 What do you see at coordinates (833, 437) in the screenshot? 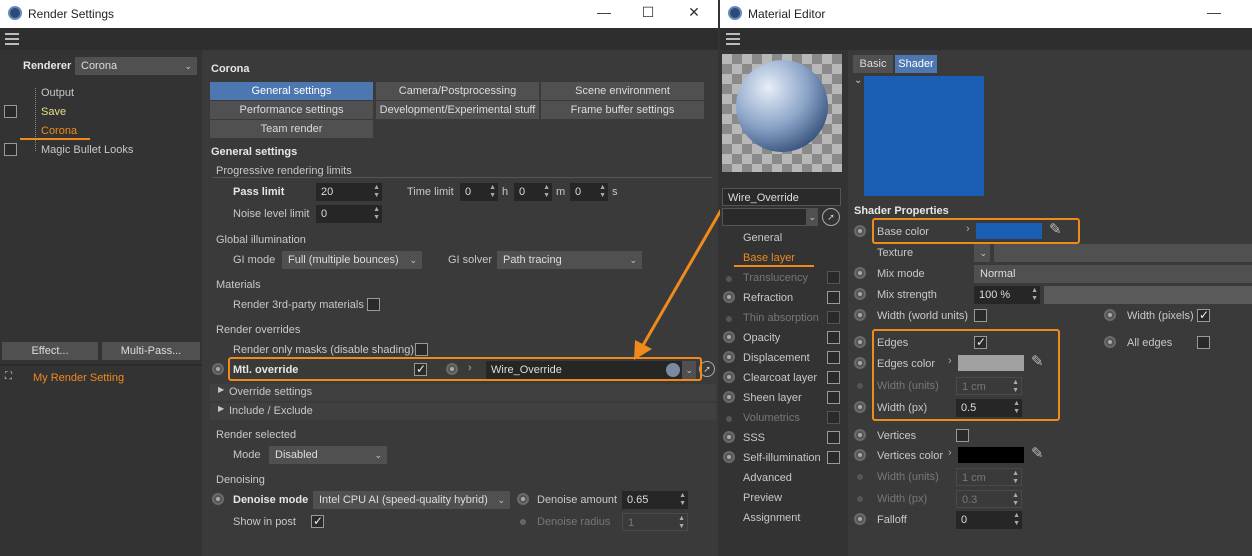
I see `sss-checkbox` at bounding box center [833, 437].